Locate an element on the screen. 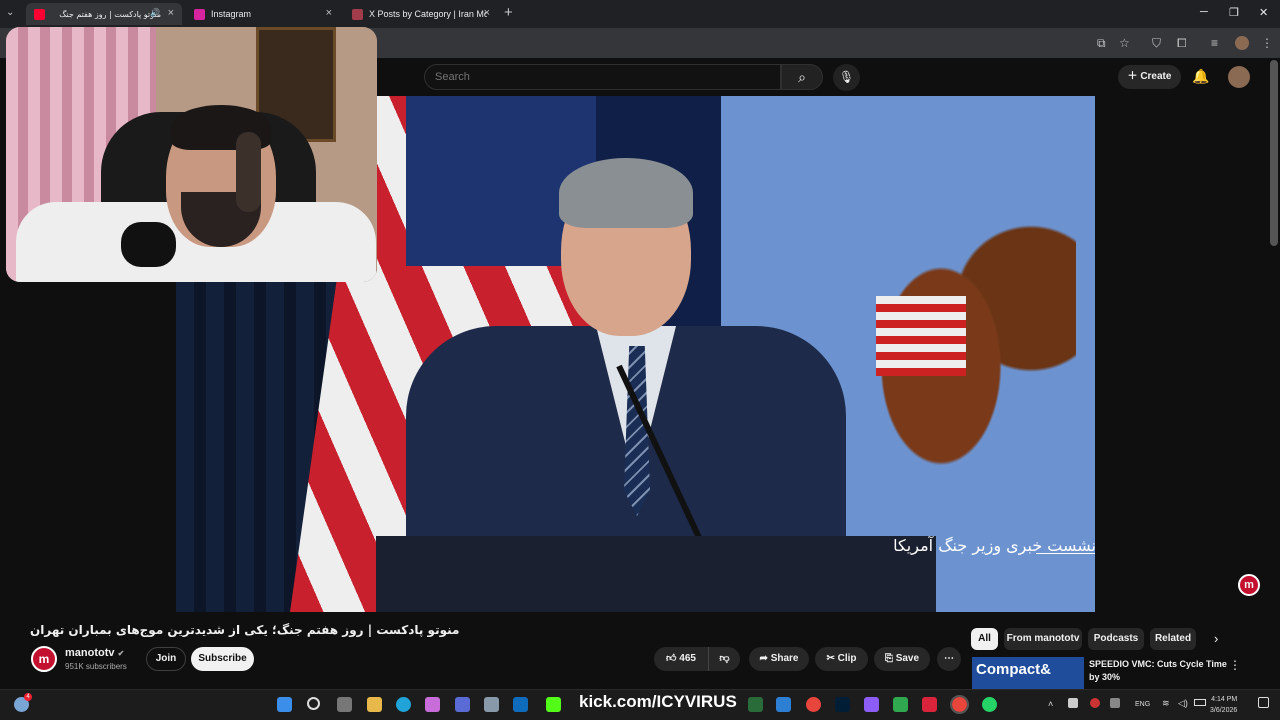  wifi-icon: ≋ is located at coordinates (1166, 703).